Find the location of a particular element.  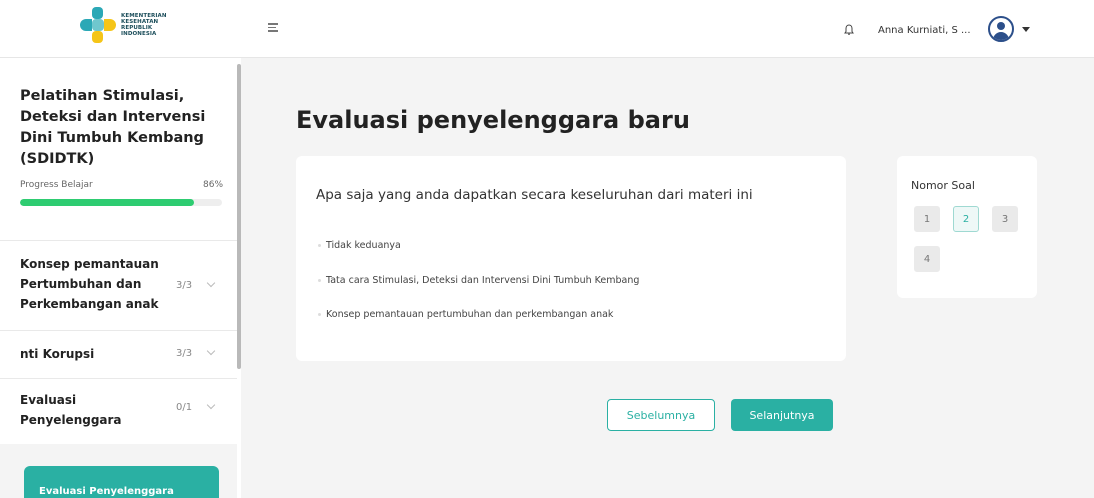

logo-mark-icon is located at coordinates (98, 25).